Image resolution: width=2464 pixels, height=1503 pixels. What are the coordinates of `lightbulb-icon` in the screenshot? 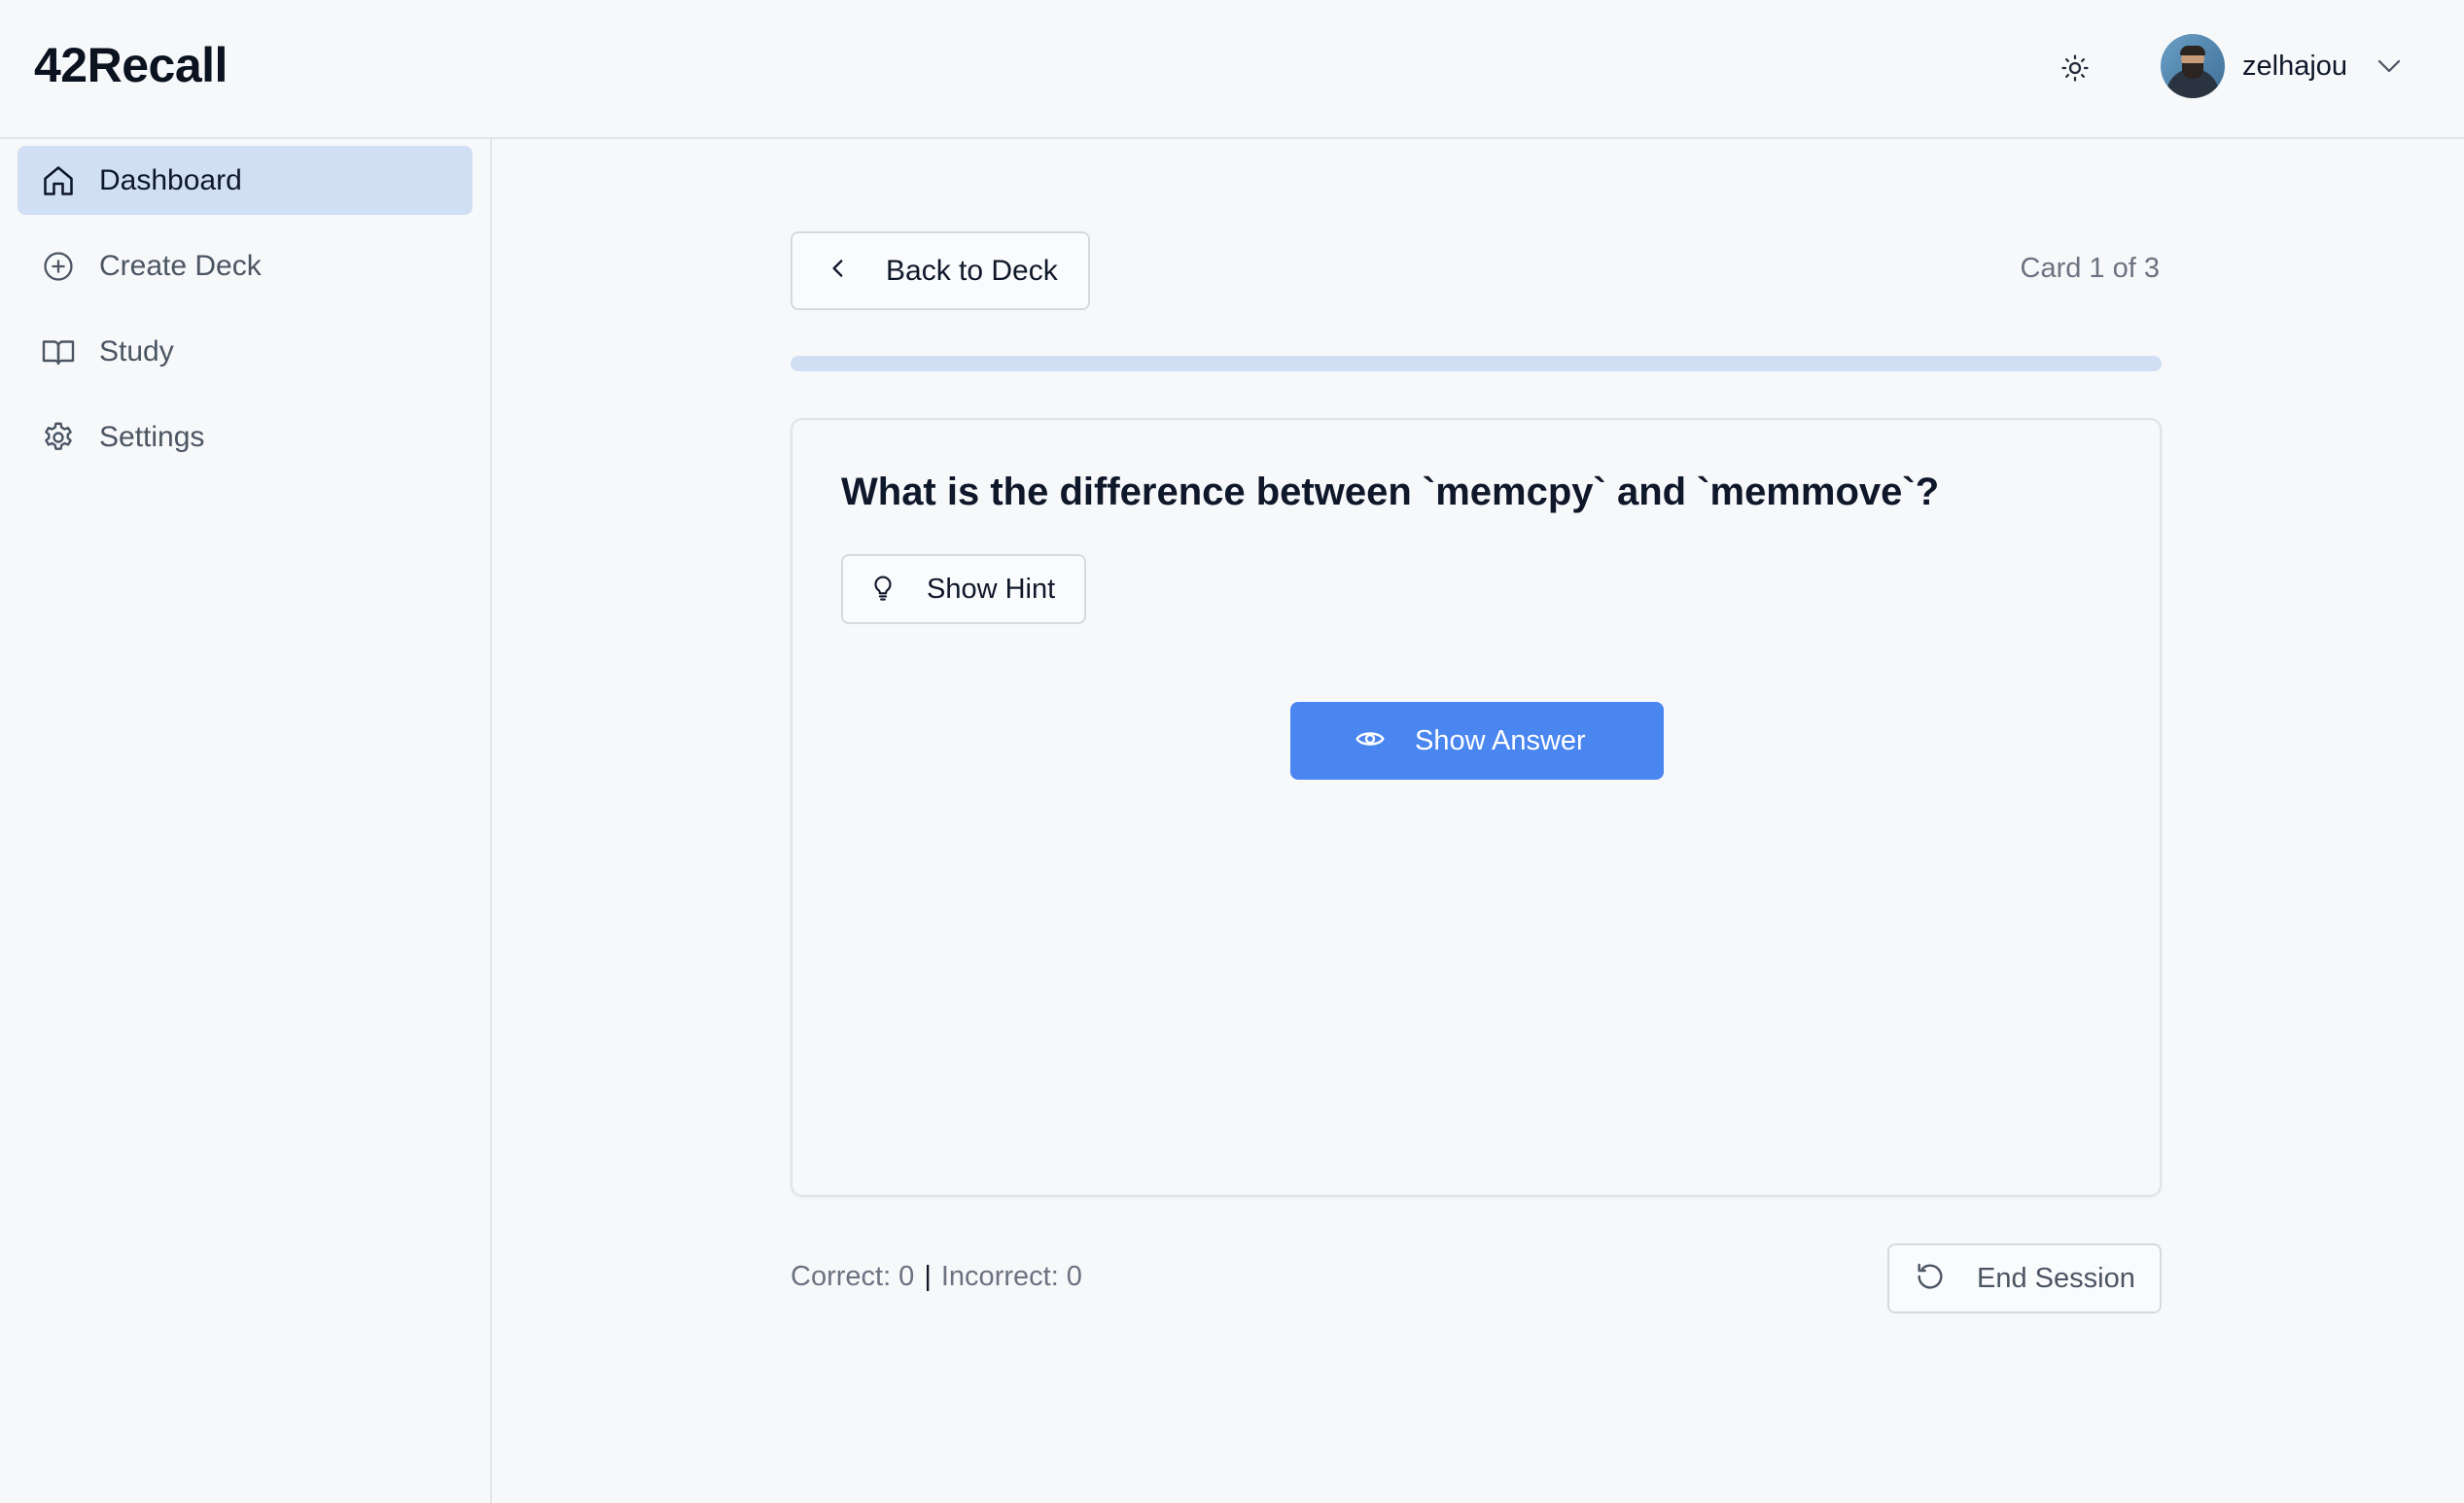 It's located at (883, 590).